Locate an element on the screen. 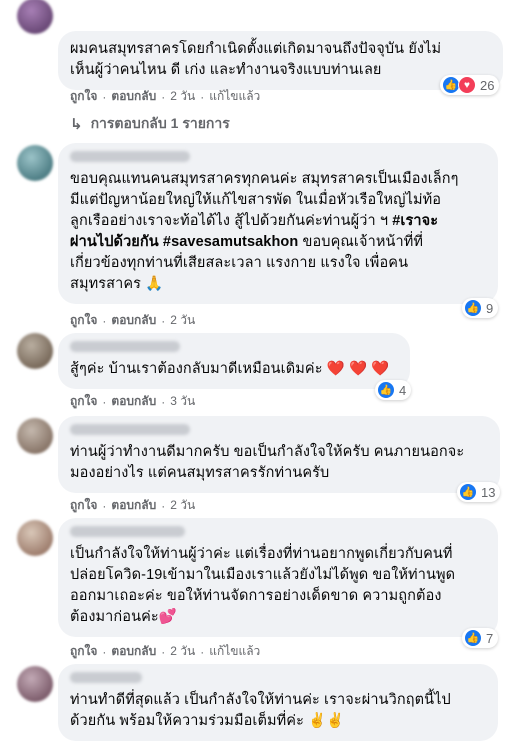 Image resolution: width=532 pixels, height=743 pixels. reaction-count: 7 is located at coordinates (490, 638).